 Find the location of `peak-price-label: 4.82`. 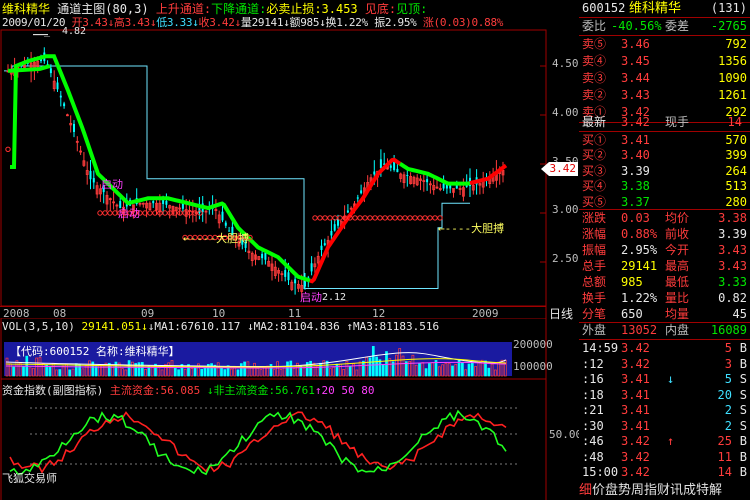

peak-price-label: 4.82 is located at coordinates (74, 31).